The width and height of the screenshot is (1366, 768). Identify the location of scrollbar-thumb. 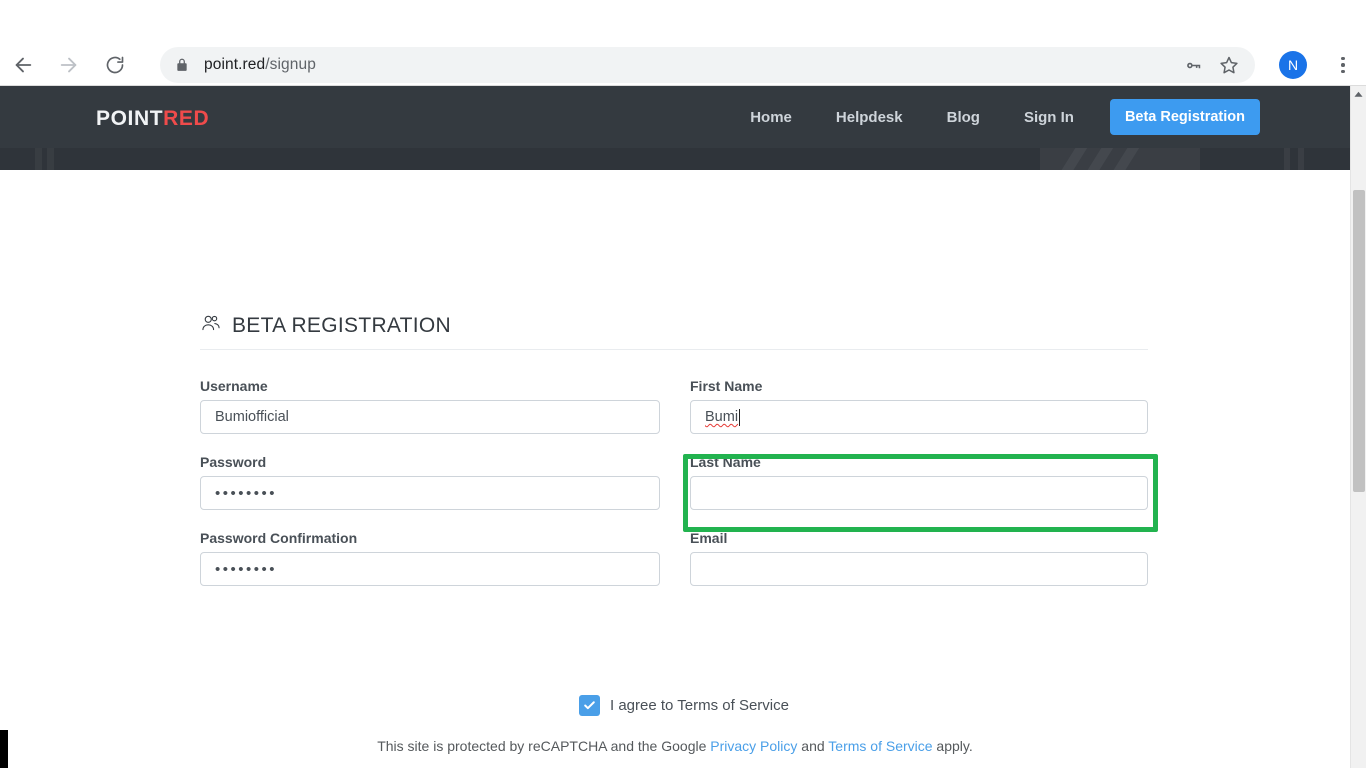
(1359, 341).